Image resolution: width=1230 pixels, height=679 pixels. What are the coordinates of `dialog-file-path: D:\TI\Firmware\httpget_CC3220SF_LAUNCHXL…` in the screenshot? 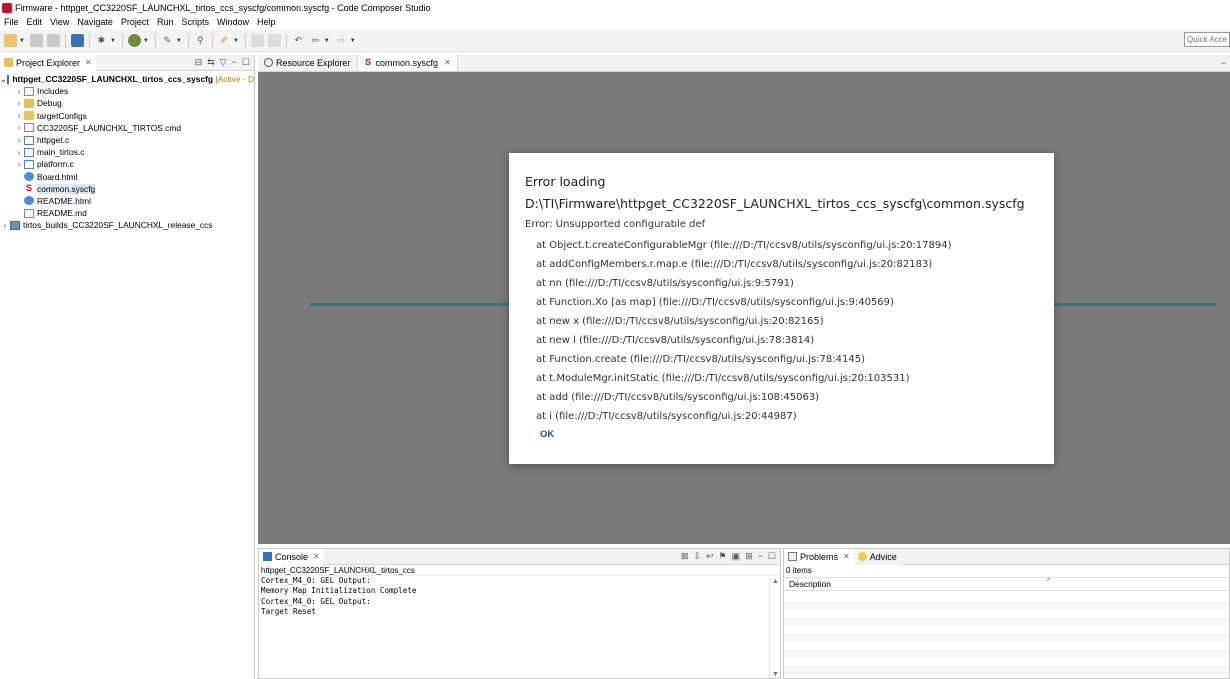 It's located at (775, 203).